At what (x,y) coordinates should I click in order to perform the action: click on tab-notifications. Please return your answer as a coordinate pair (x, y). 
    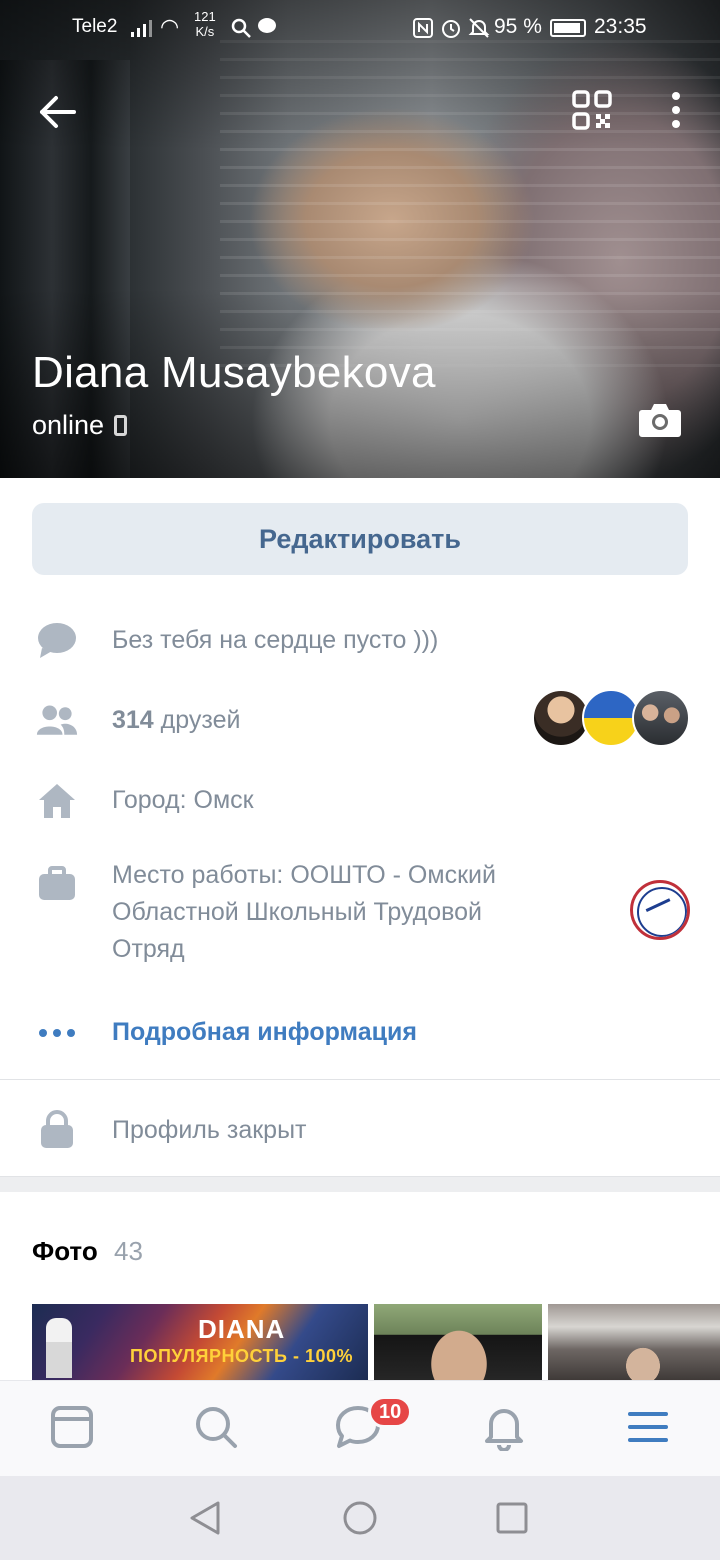
    Looking at the image, I should click on (504, 1427).